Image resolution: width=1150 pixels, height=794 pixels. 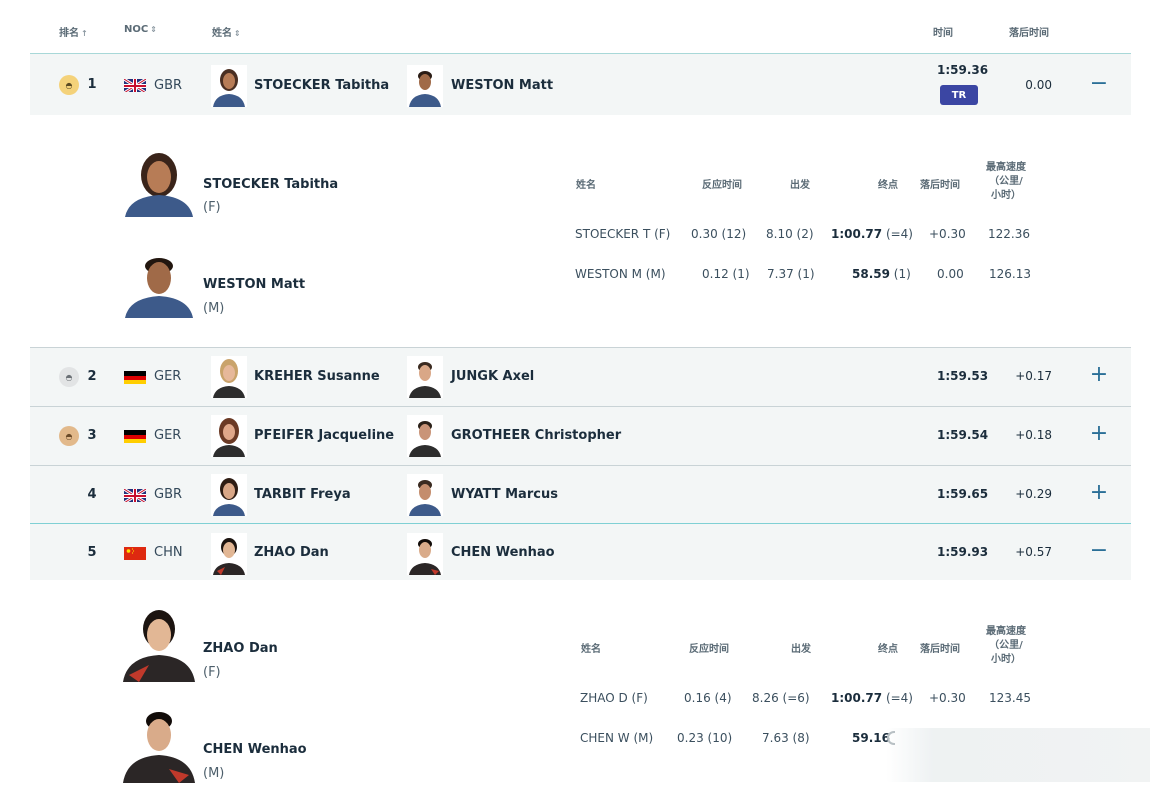 What do you see at coordinates (963, 552) in the screenshot?
I see `race-time: 1:59.93` at bounding box center [963, 552].